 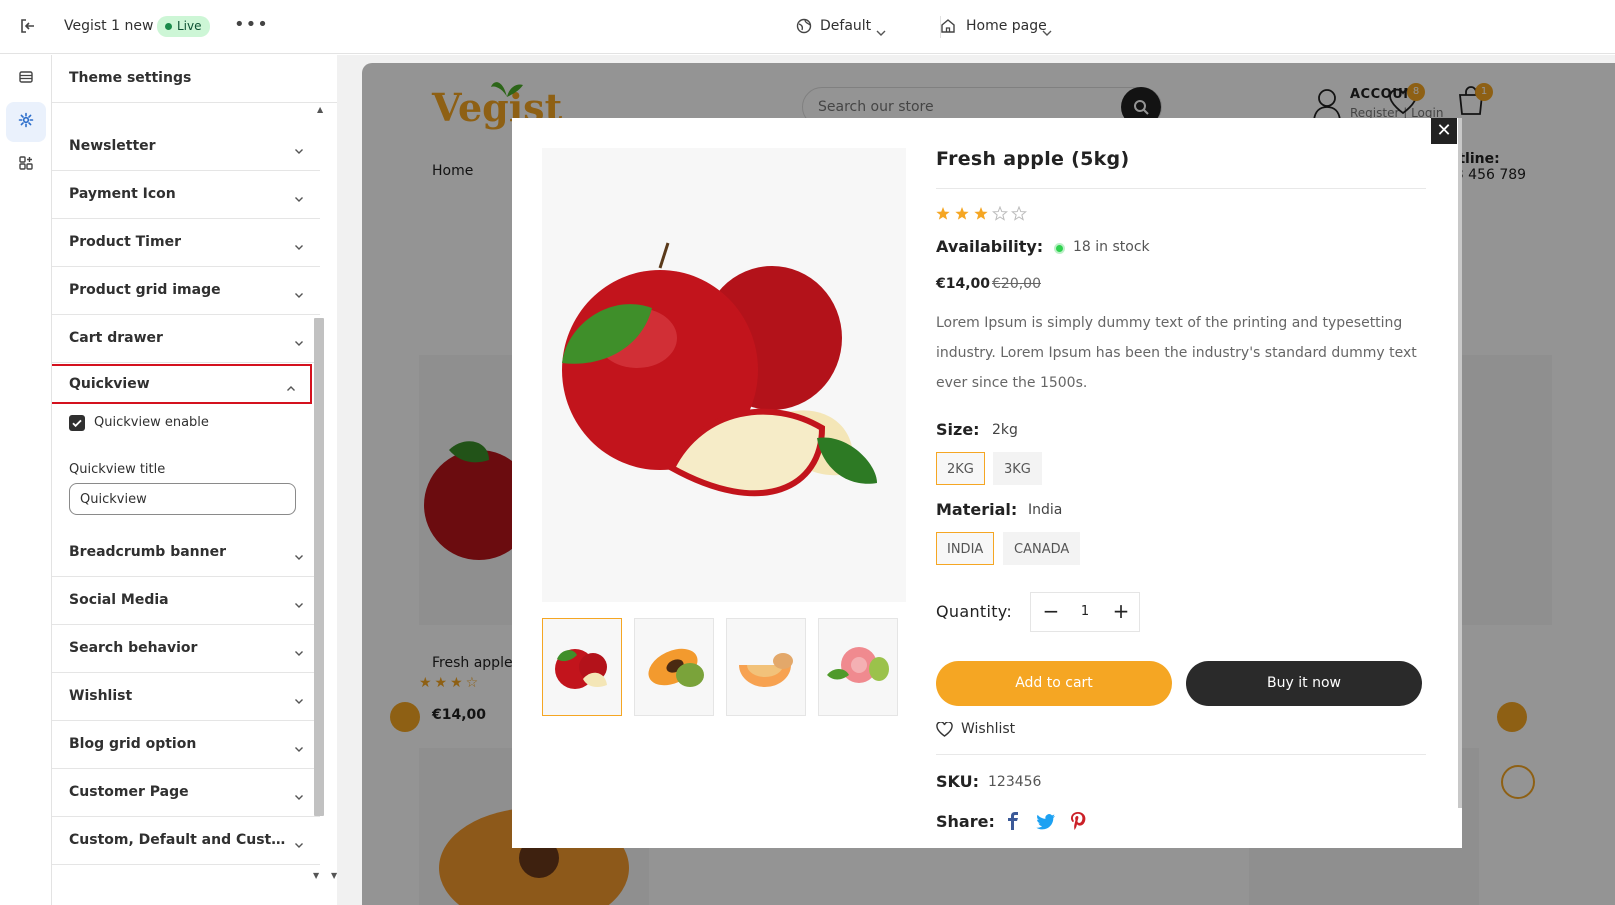 What do you see at coordinates (958, 781) in the screenshot?
I see `sku-label: SKU:` at bounding box center [958, 781].